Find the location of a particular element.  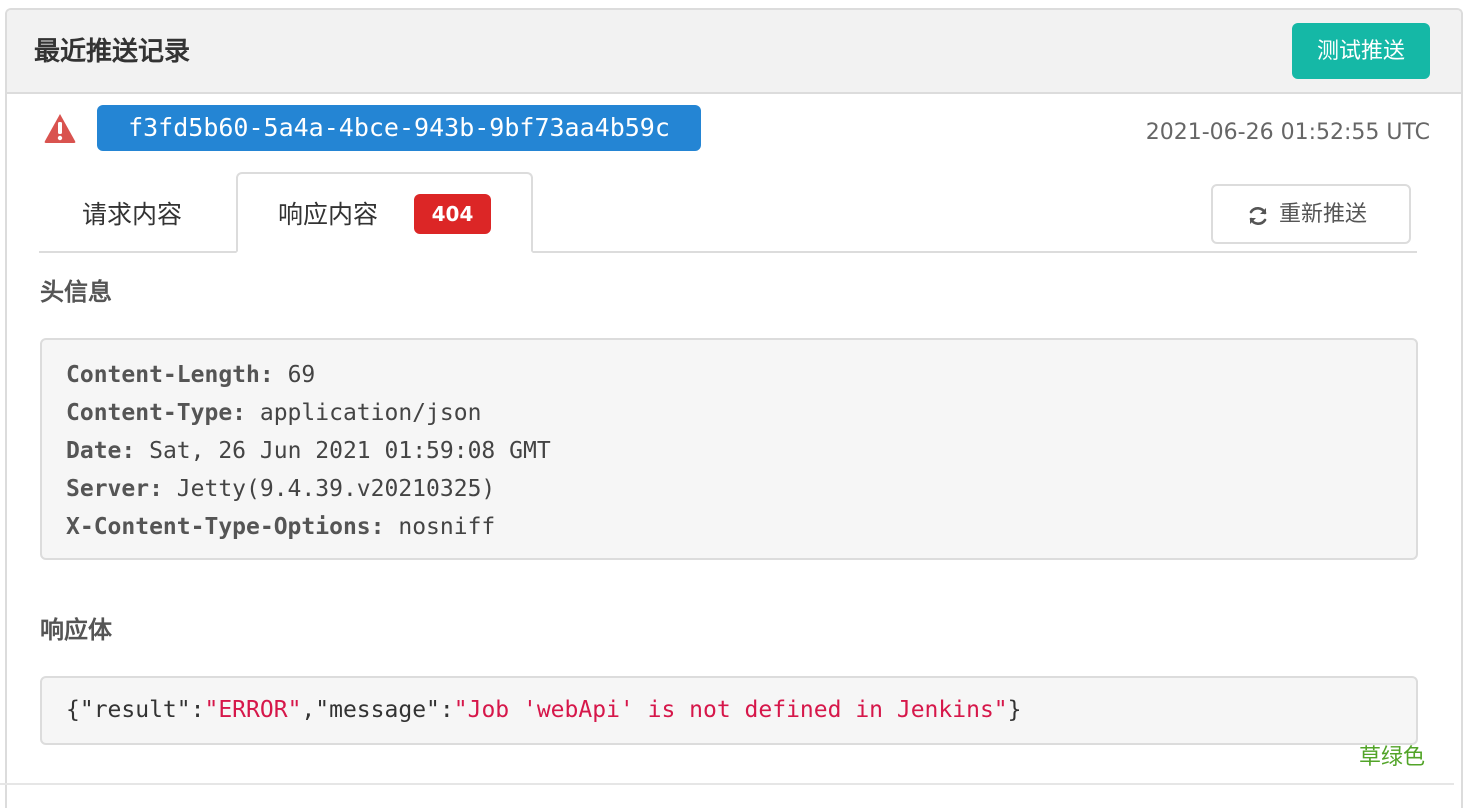

test-push-button: 测试推送 is located at coordinates (1361, 51).